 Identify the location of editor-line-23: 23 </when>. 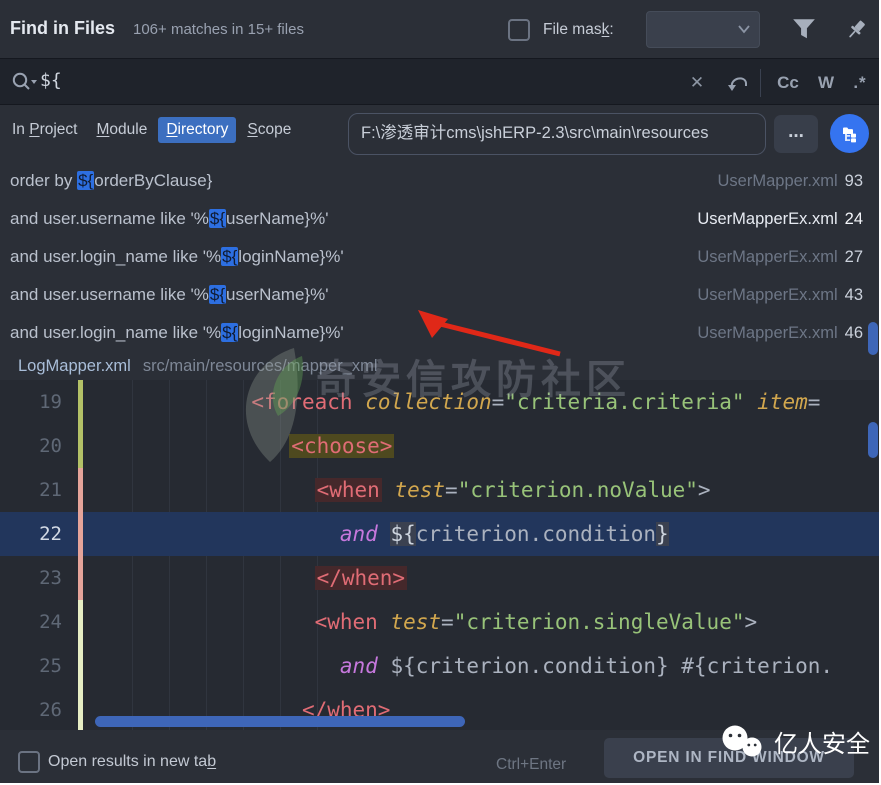
(439, 578).